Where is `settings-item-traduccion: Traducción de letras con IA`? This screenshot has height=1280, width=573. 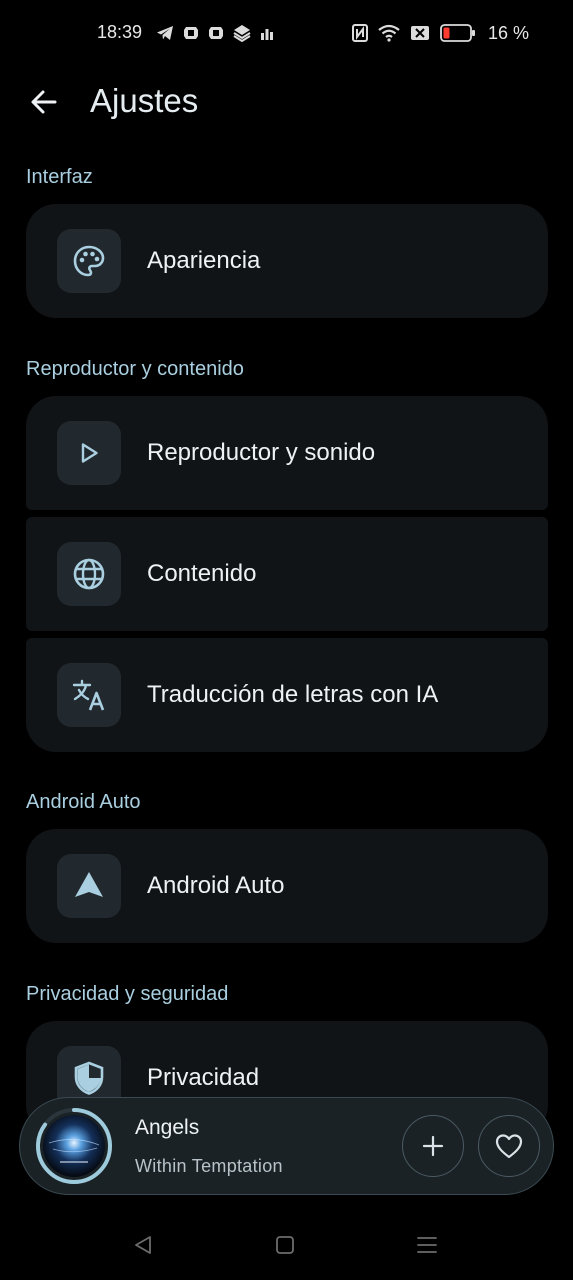
settings-item-traduccion: Traducción de letras con IA is located at coordinates (287, 695).